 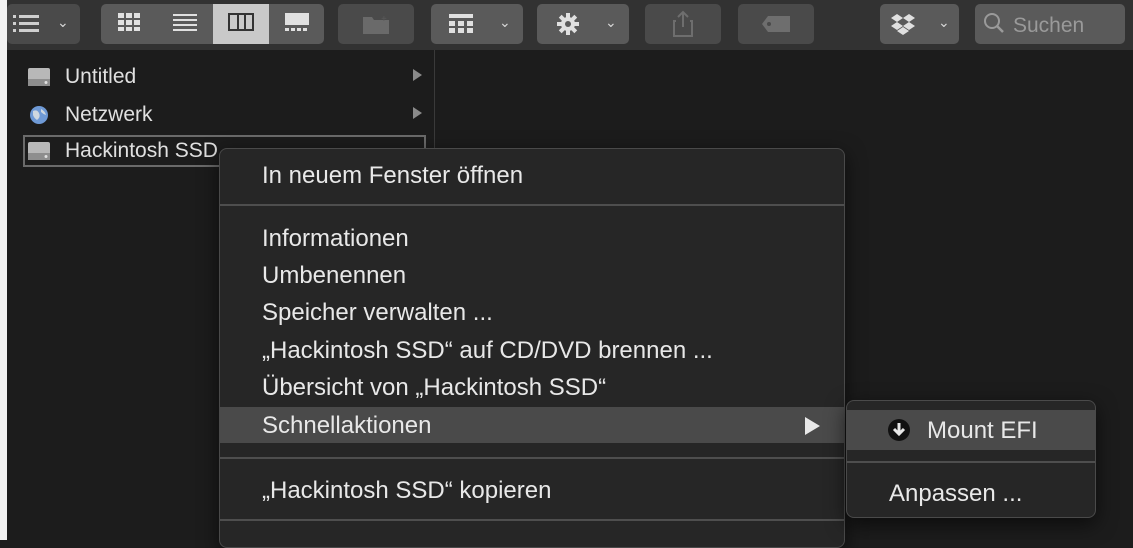 What do you see at coordinates (477, 24) in the screenshot?
I see `group-button: ⌄` at bounding box center [477, 24].